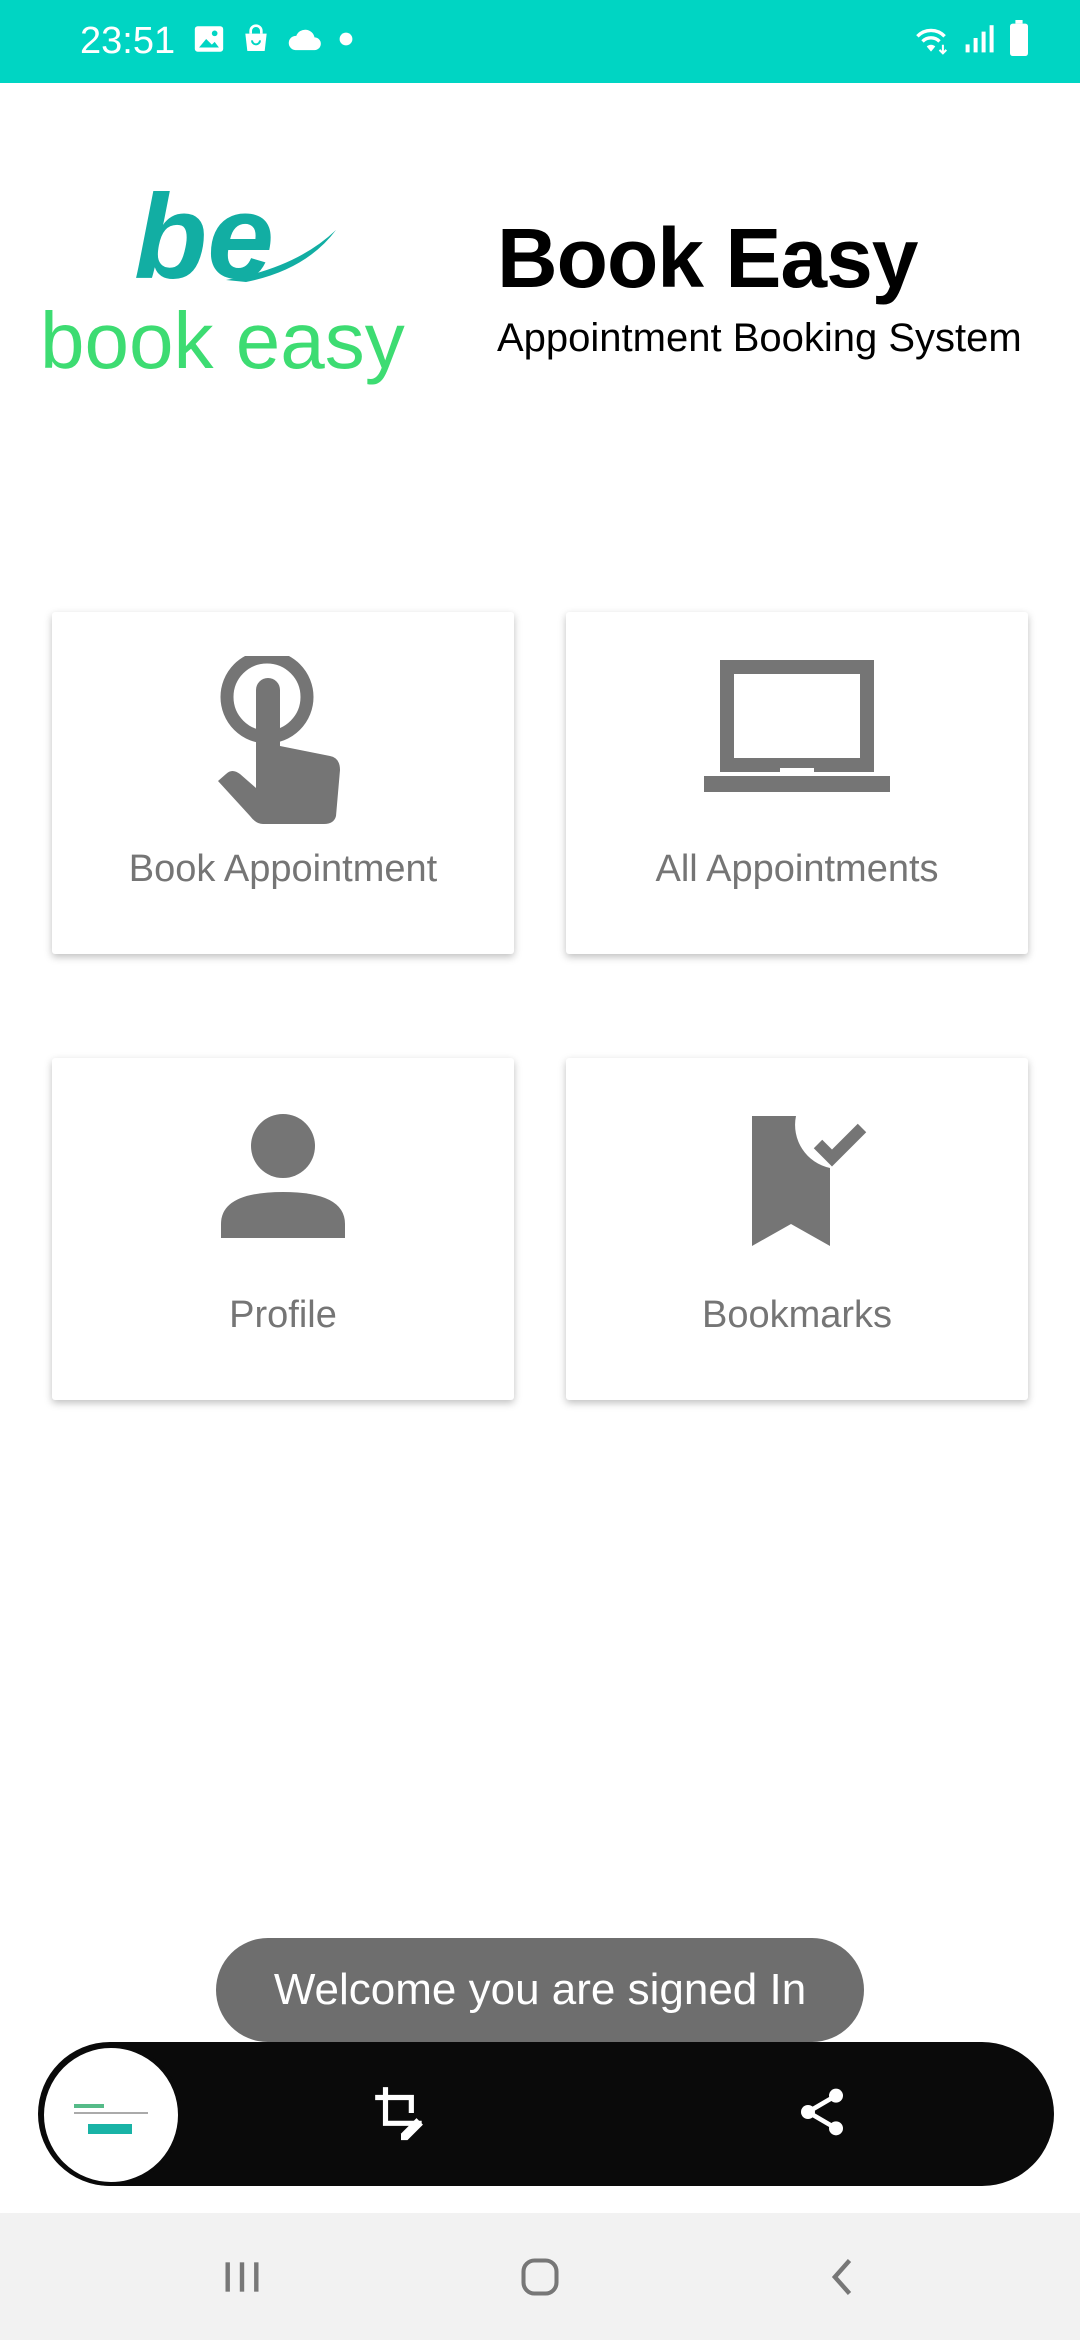 The image size is (1080, 2340). What do you see at coordinates (932, 41) in the screenshot?
I see `wifi-icon` at bounding box center [932, 41].